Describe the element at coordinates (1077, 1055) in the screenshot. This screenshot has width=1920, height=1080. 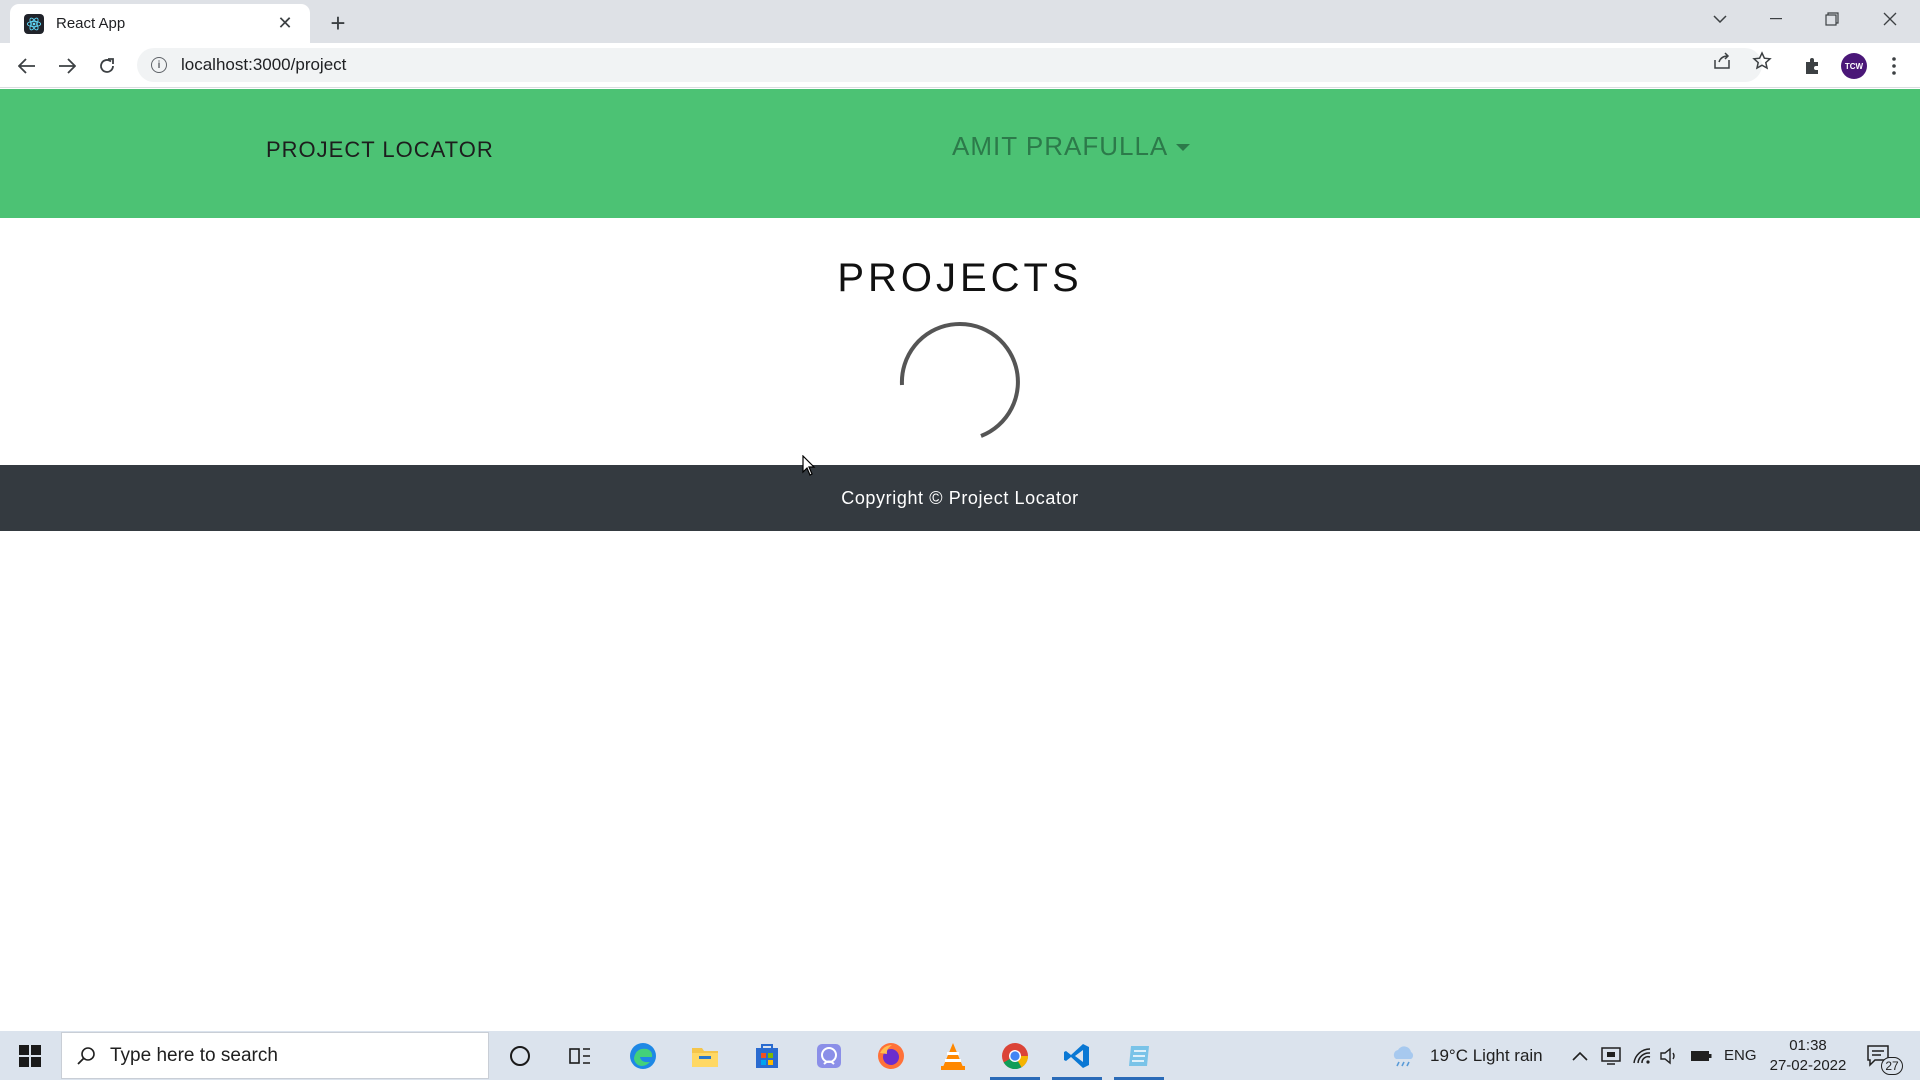
I see `vscode-icon` at that location.